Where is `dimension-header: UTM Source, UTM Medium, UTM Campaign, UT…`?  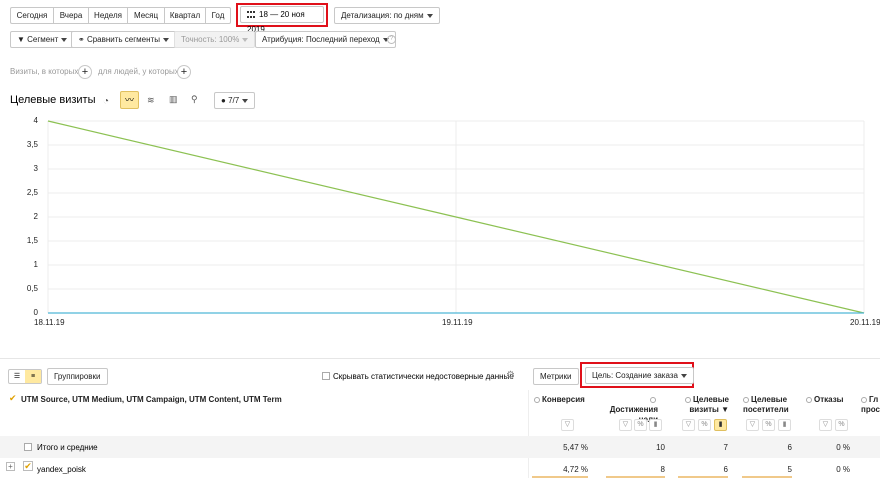 dimension-header: UTM Source, UTM Medium, UTM Campaign, UT… is located at coordinates (151, 400).